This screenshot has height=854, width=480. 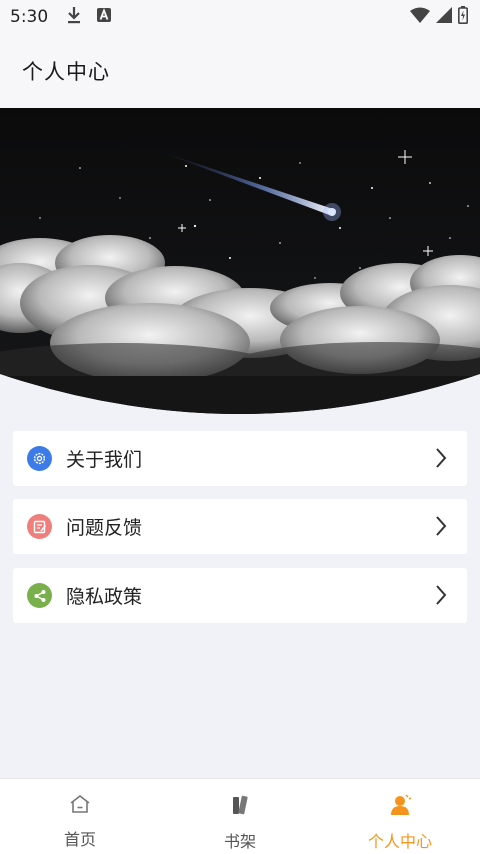 I want to click on download-icon, so click(x=74, y=17).